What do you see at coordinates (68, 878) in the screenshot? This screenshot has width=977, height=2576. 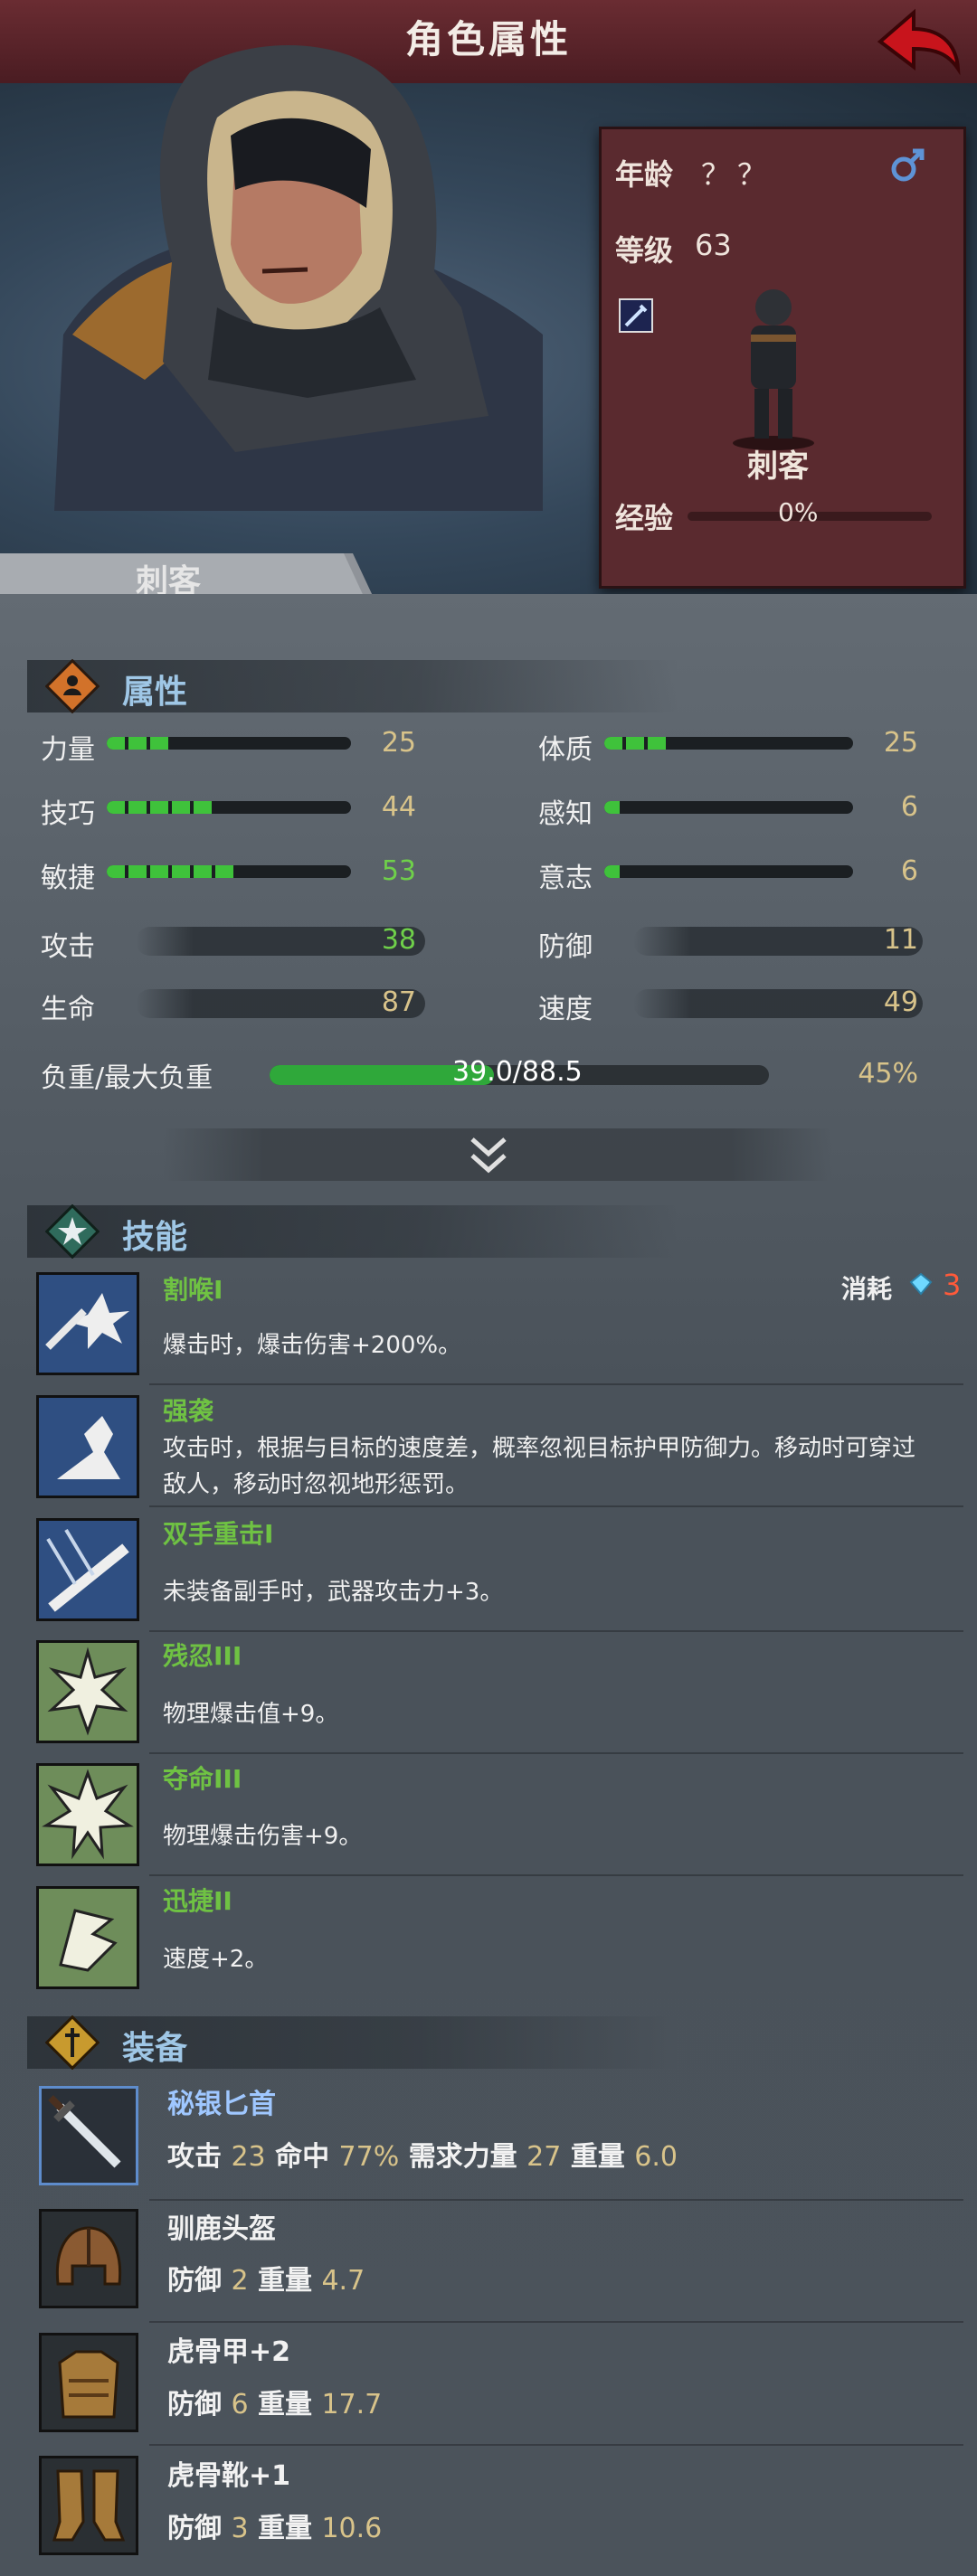 I see `stat-label: 敏捷` at bounding box center [68, 878].